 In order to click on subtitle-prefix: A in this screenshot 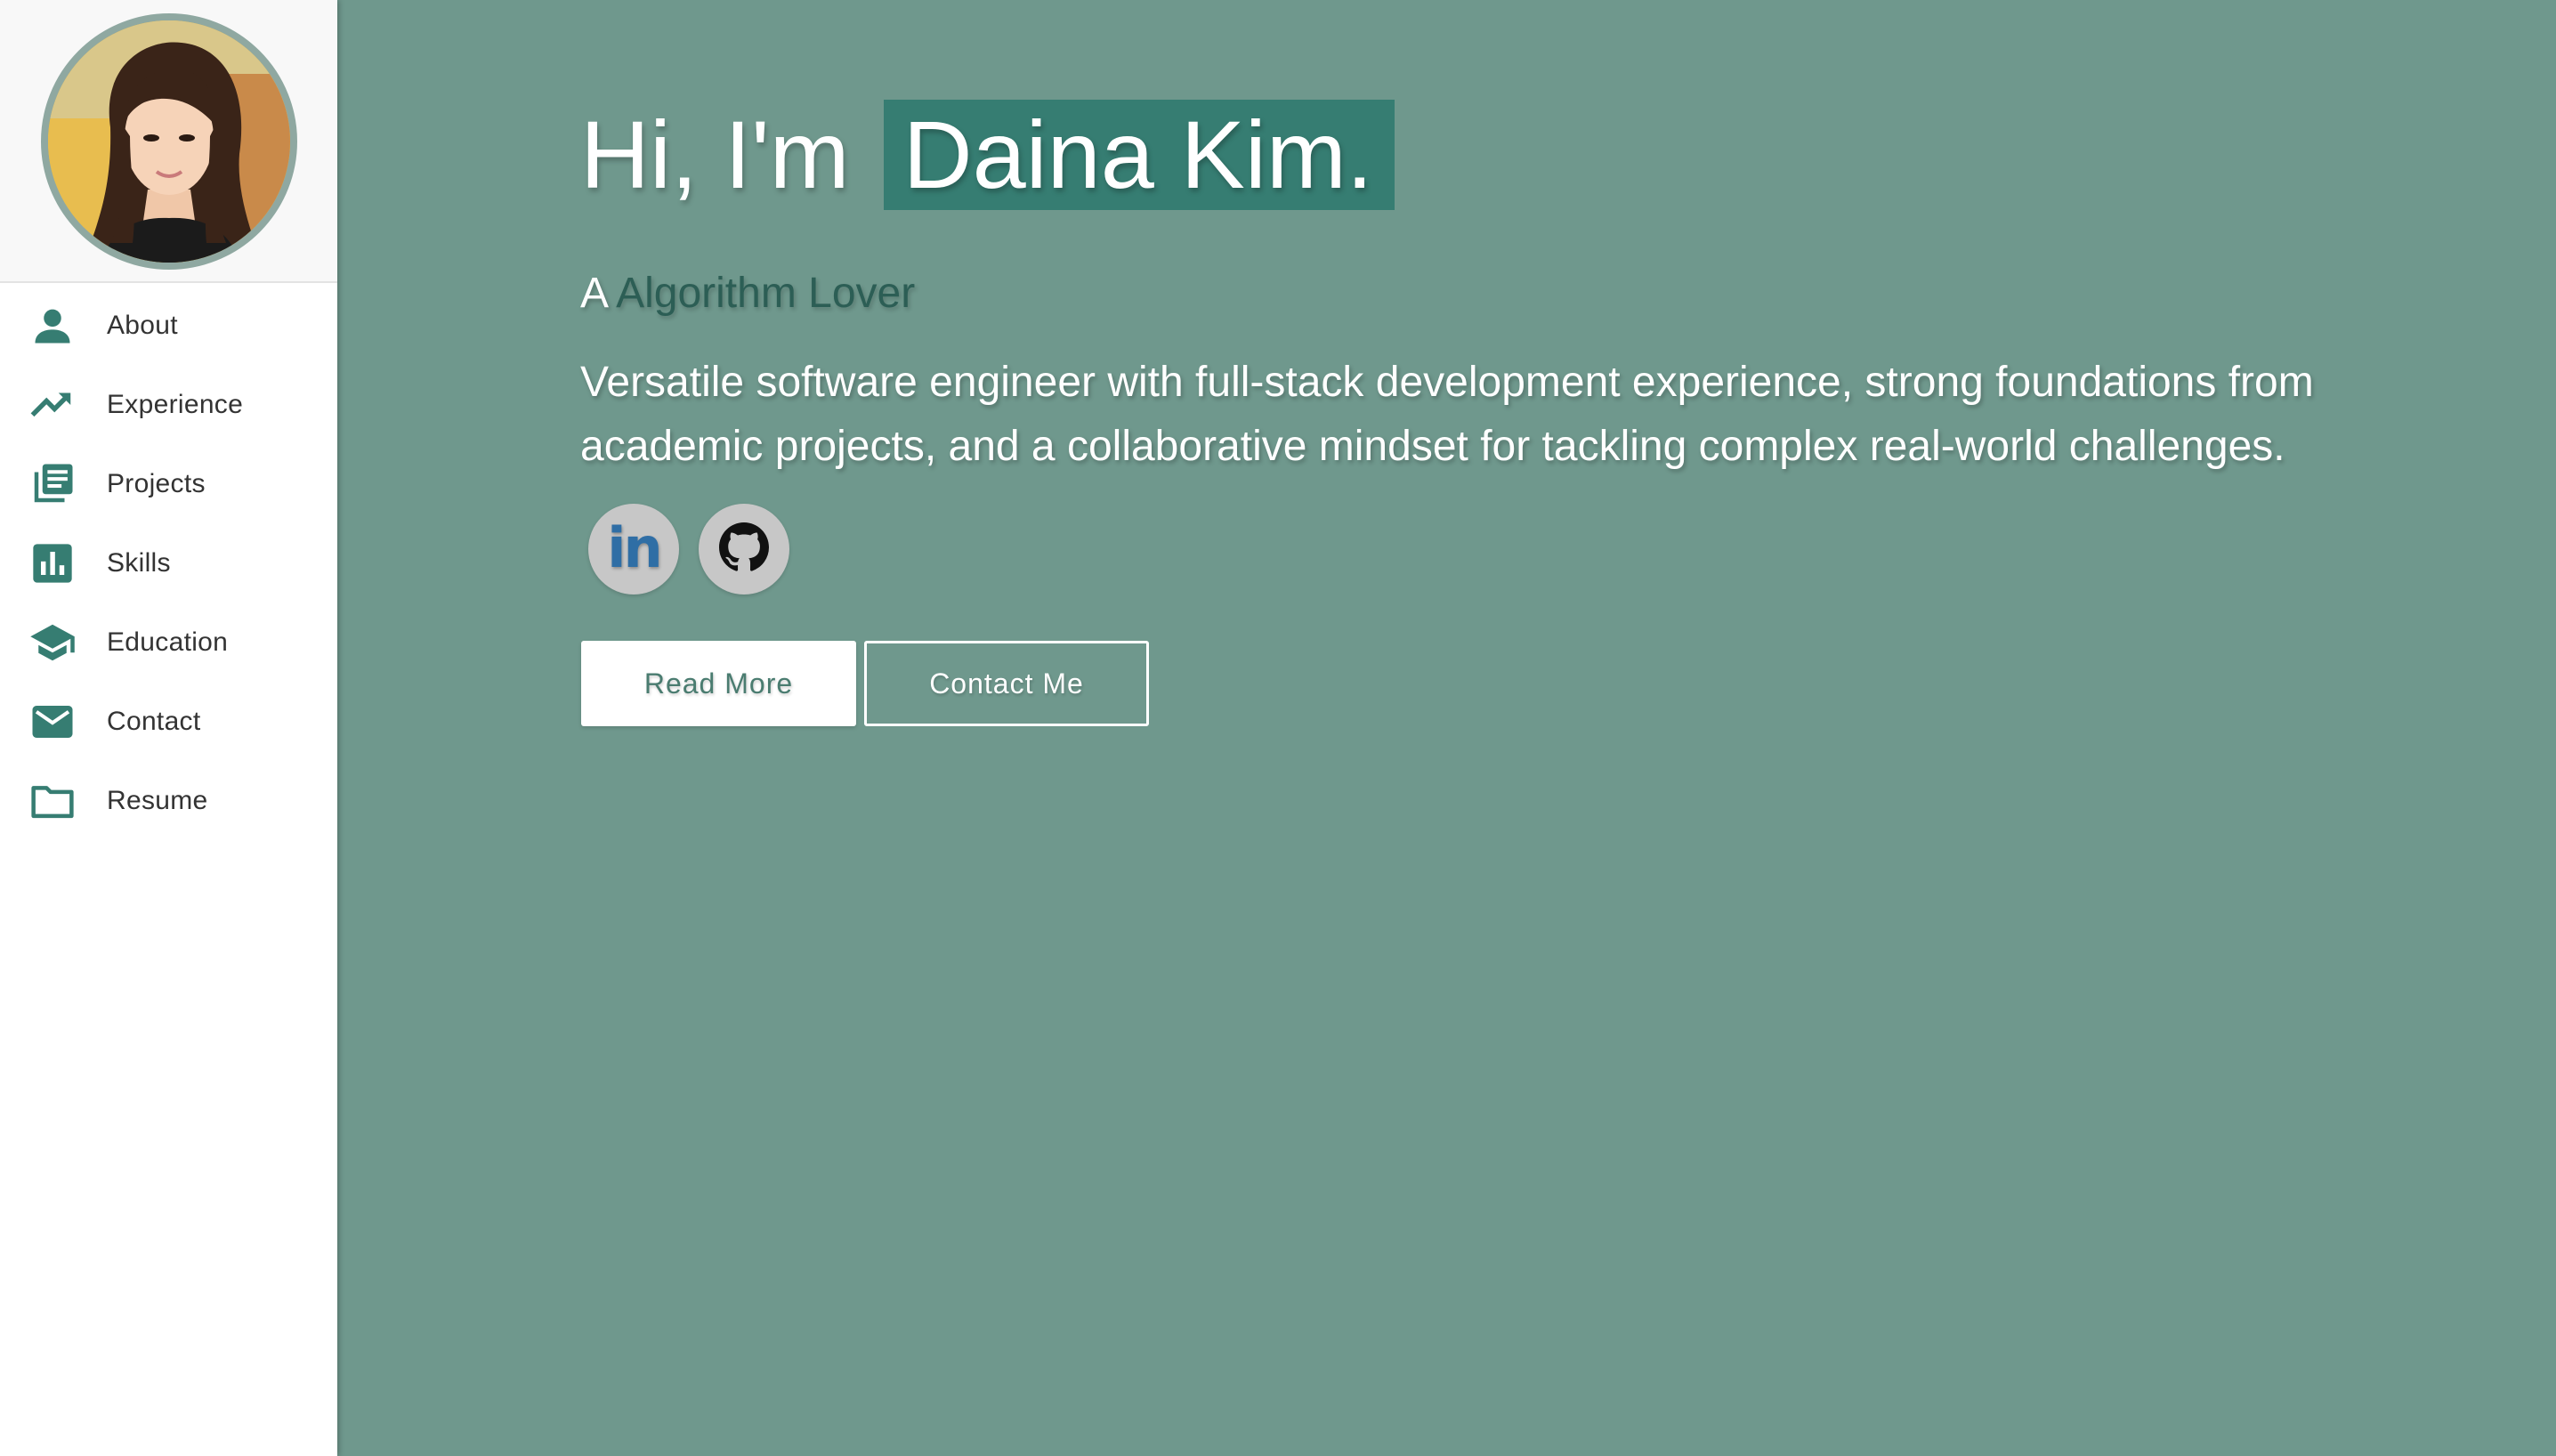, I will do `click(593, 293)`.